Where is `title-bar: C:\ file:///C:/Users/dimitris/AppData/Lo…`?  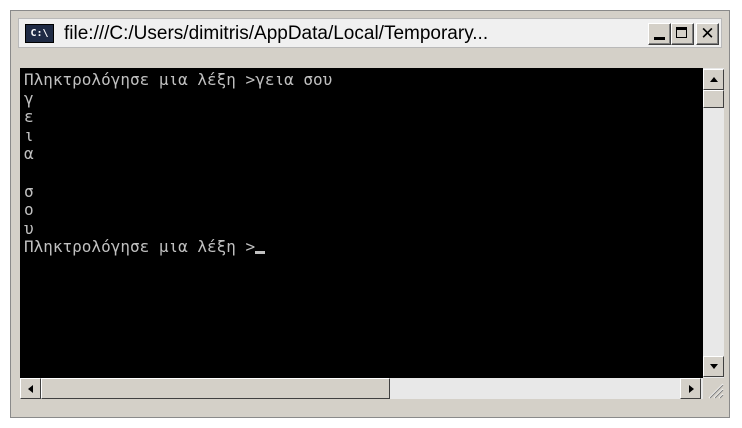
title-bar: C:\ file:///C:/Users/dimitris/AppData/Lo… is located at coordinates (370, 33).